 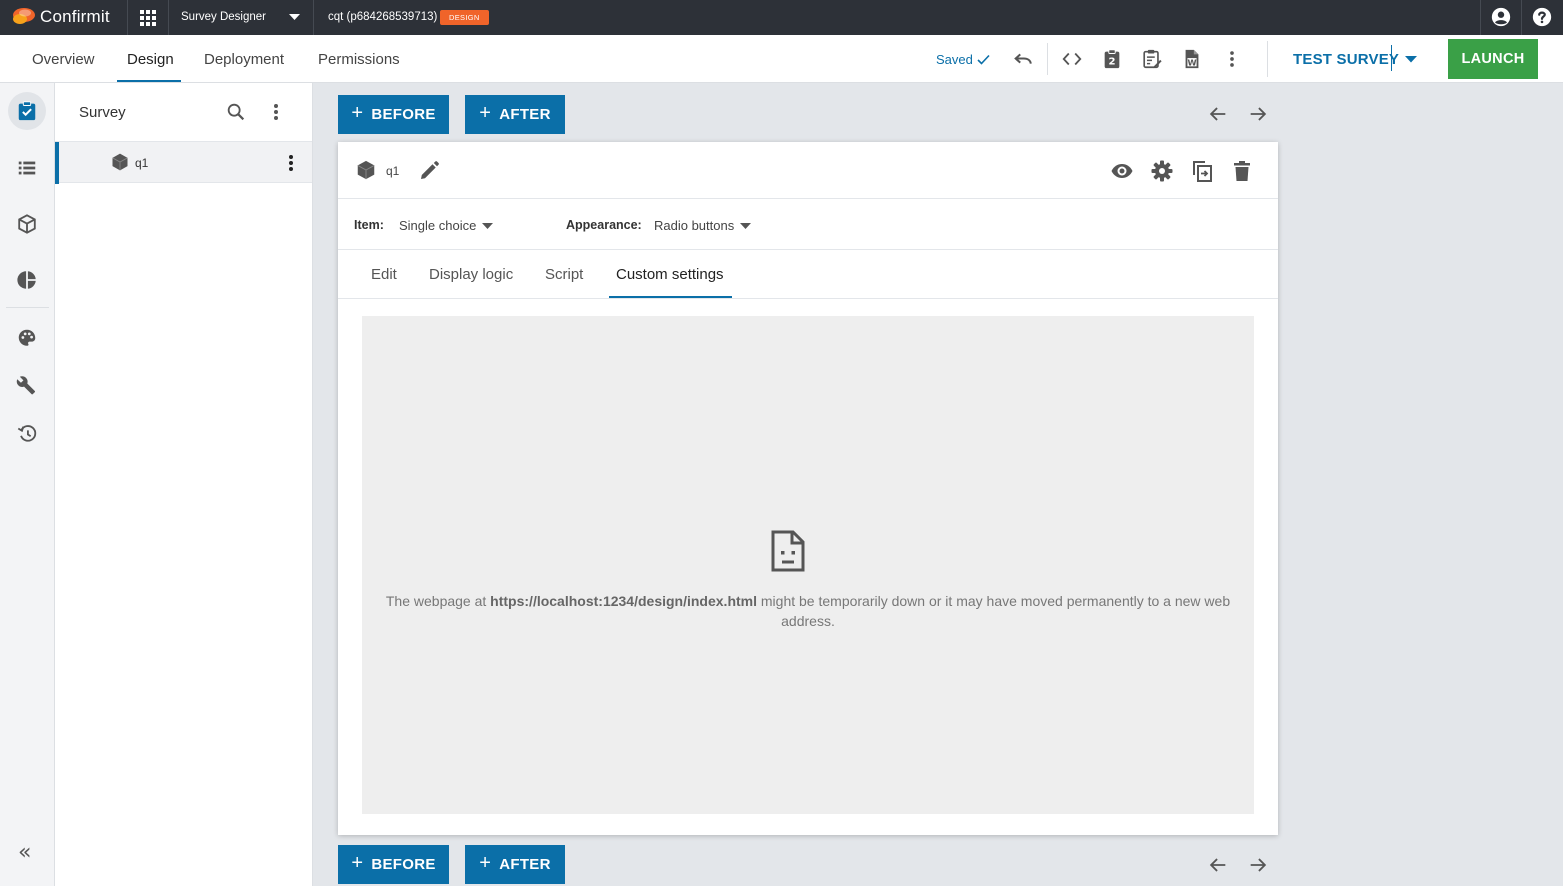 I want to click on error-url: https://localhost:1234/design/index.html, so click(x=623, y=601).